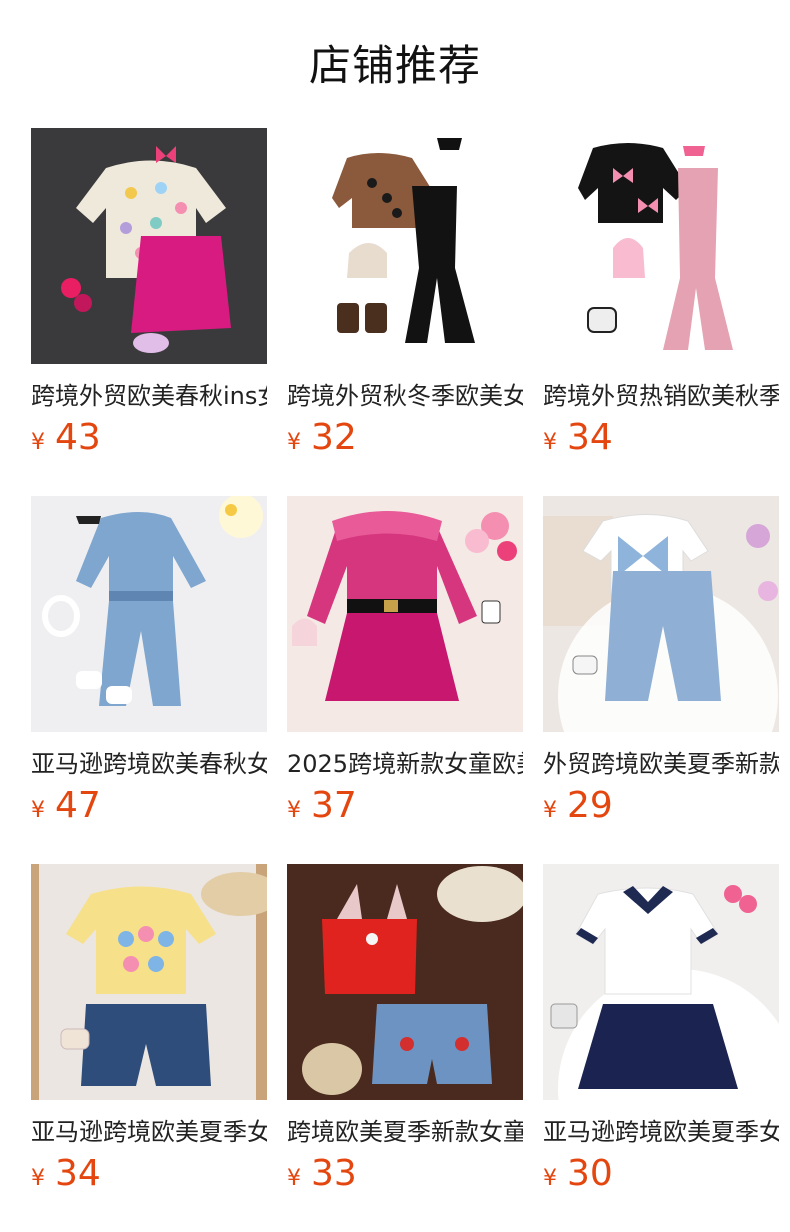 The image size is (790, 1232). I want to click on product-name: 跨境外贸秋冬季欧美女童套装, so click(405, 396).